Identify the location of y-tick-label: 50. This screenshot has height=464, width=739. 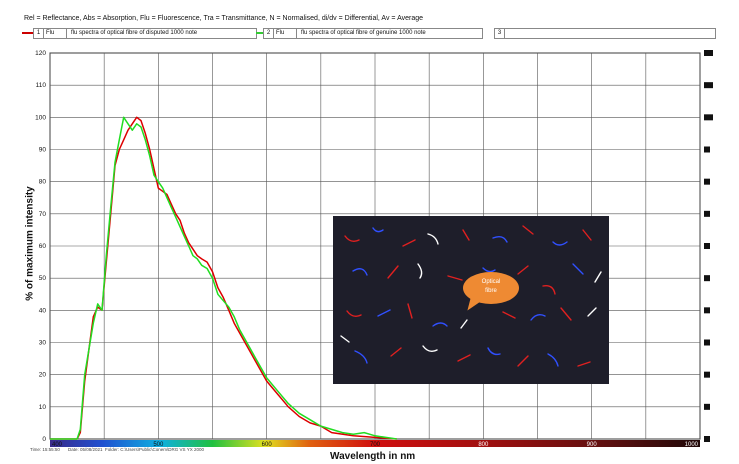
(43, 278).